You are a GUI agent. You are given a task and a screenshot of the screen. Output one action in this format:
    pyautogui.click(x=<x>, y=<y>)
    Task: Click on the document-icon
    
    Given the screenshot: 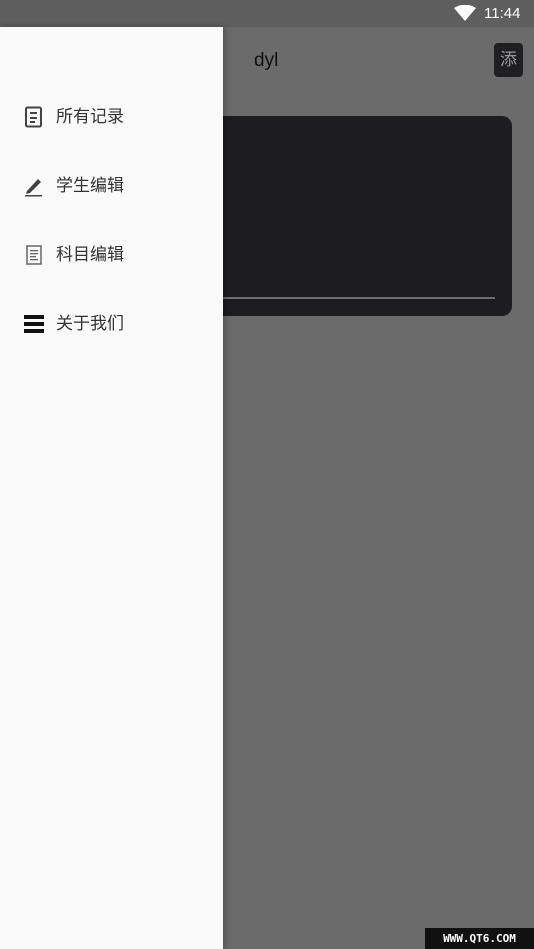 What is the action you would take?
    pyautogui.click(x=34, y=255)
    